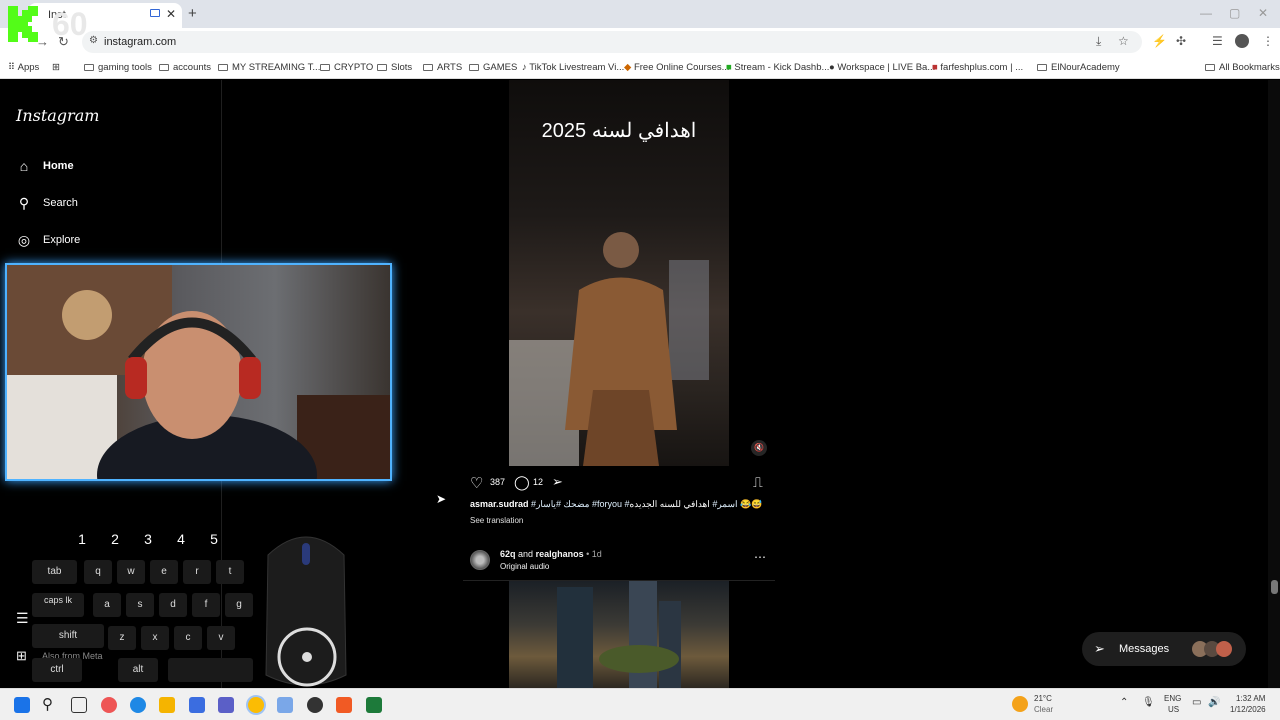  I want to click on microphone-icon: 🎙, so click(1148, 702).